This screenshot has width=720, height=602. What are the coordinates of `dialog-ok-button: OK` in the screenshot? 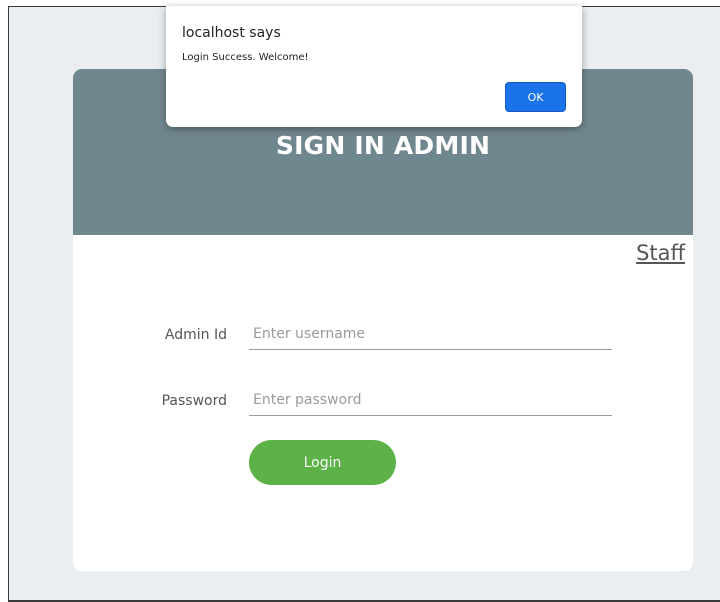 It's located at (535, 97).